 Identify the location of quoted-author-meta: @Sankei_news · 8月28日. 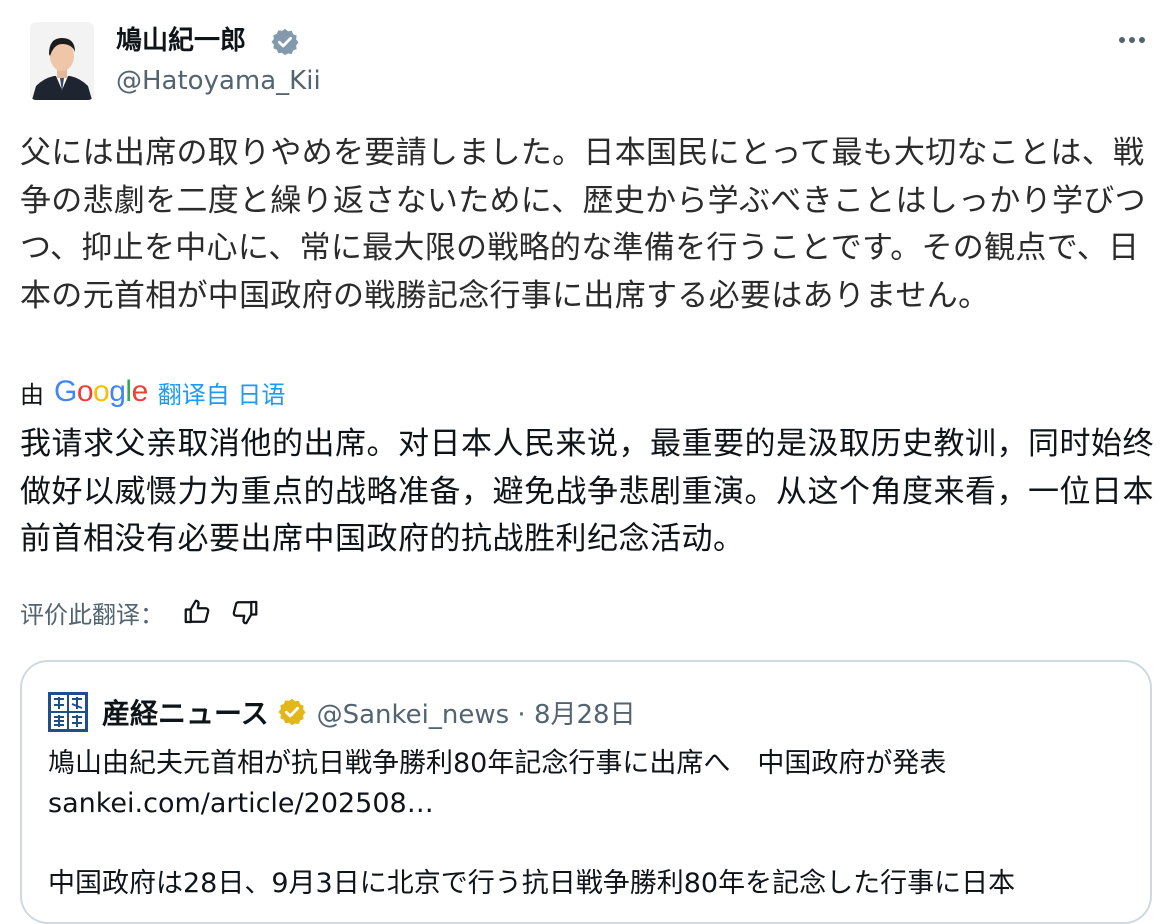
(476, 712).